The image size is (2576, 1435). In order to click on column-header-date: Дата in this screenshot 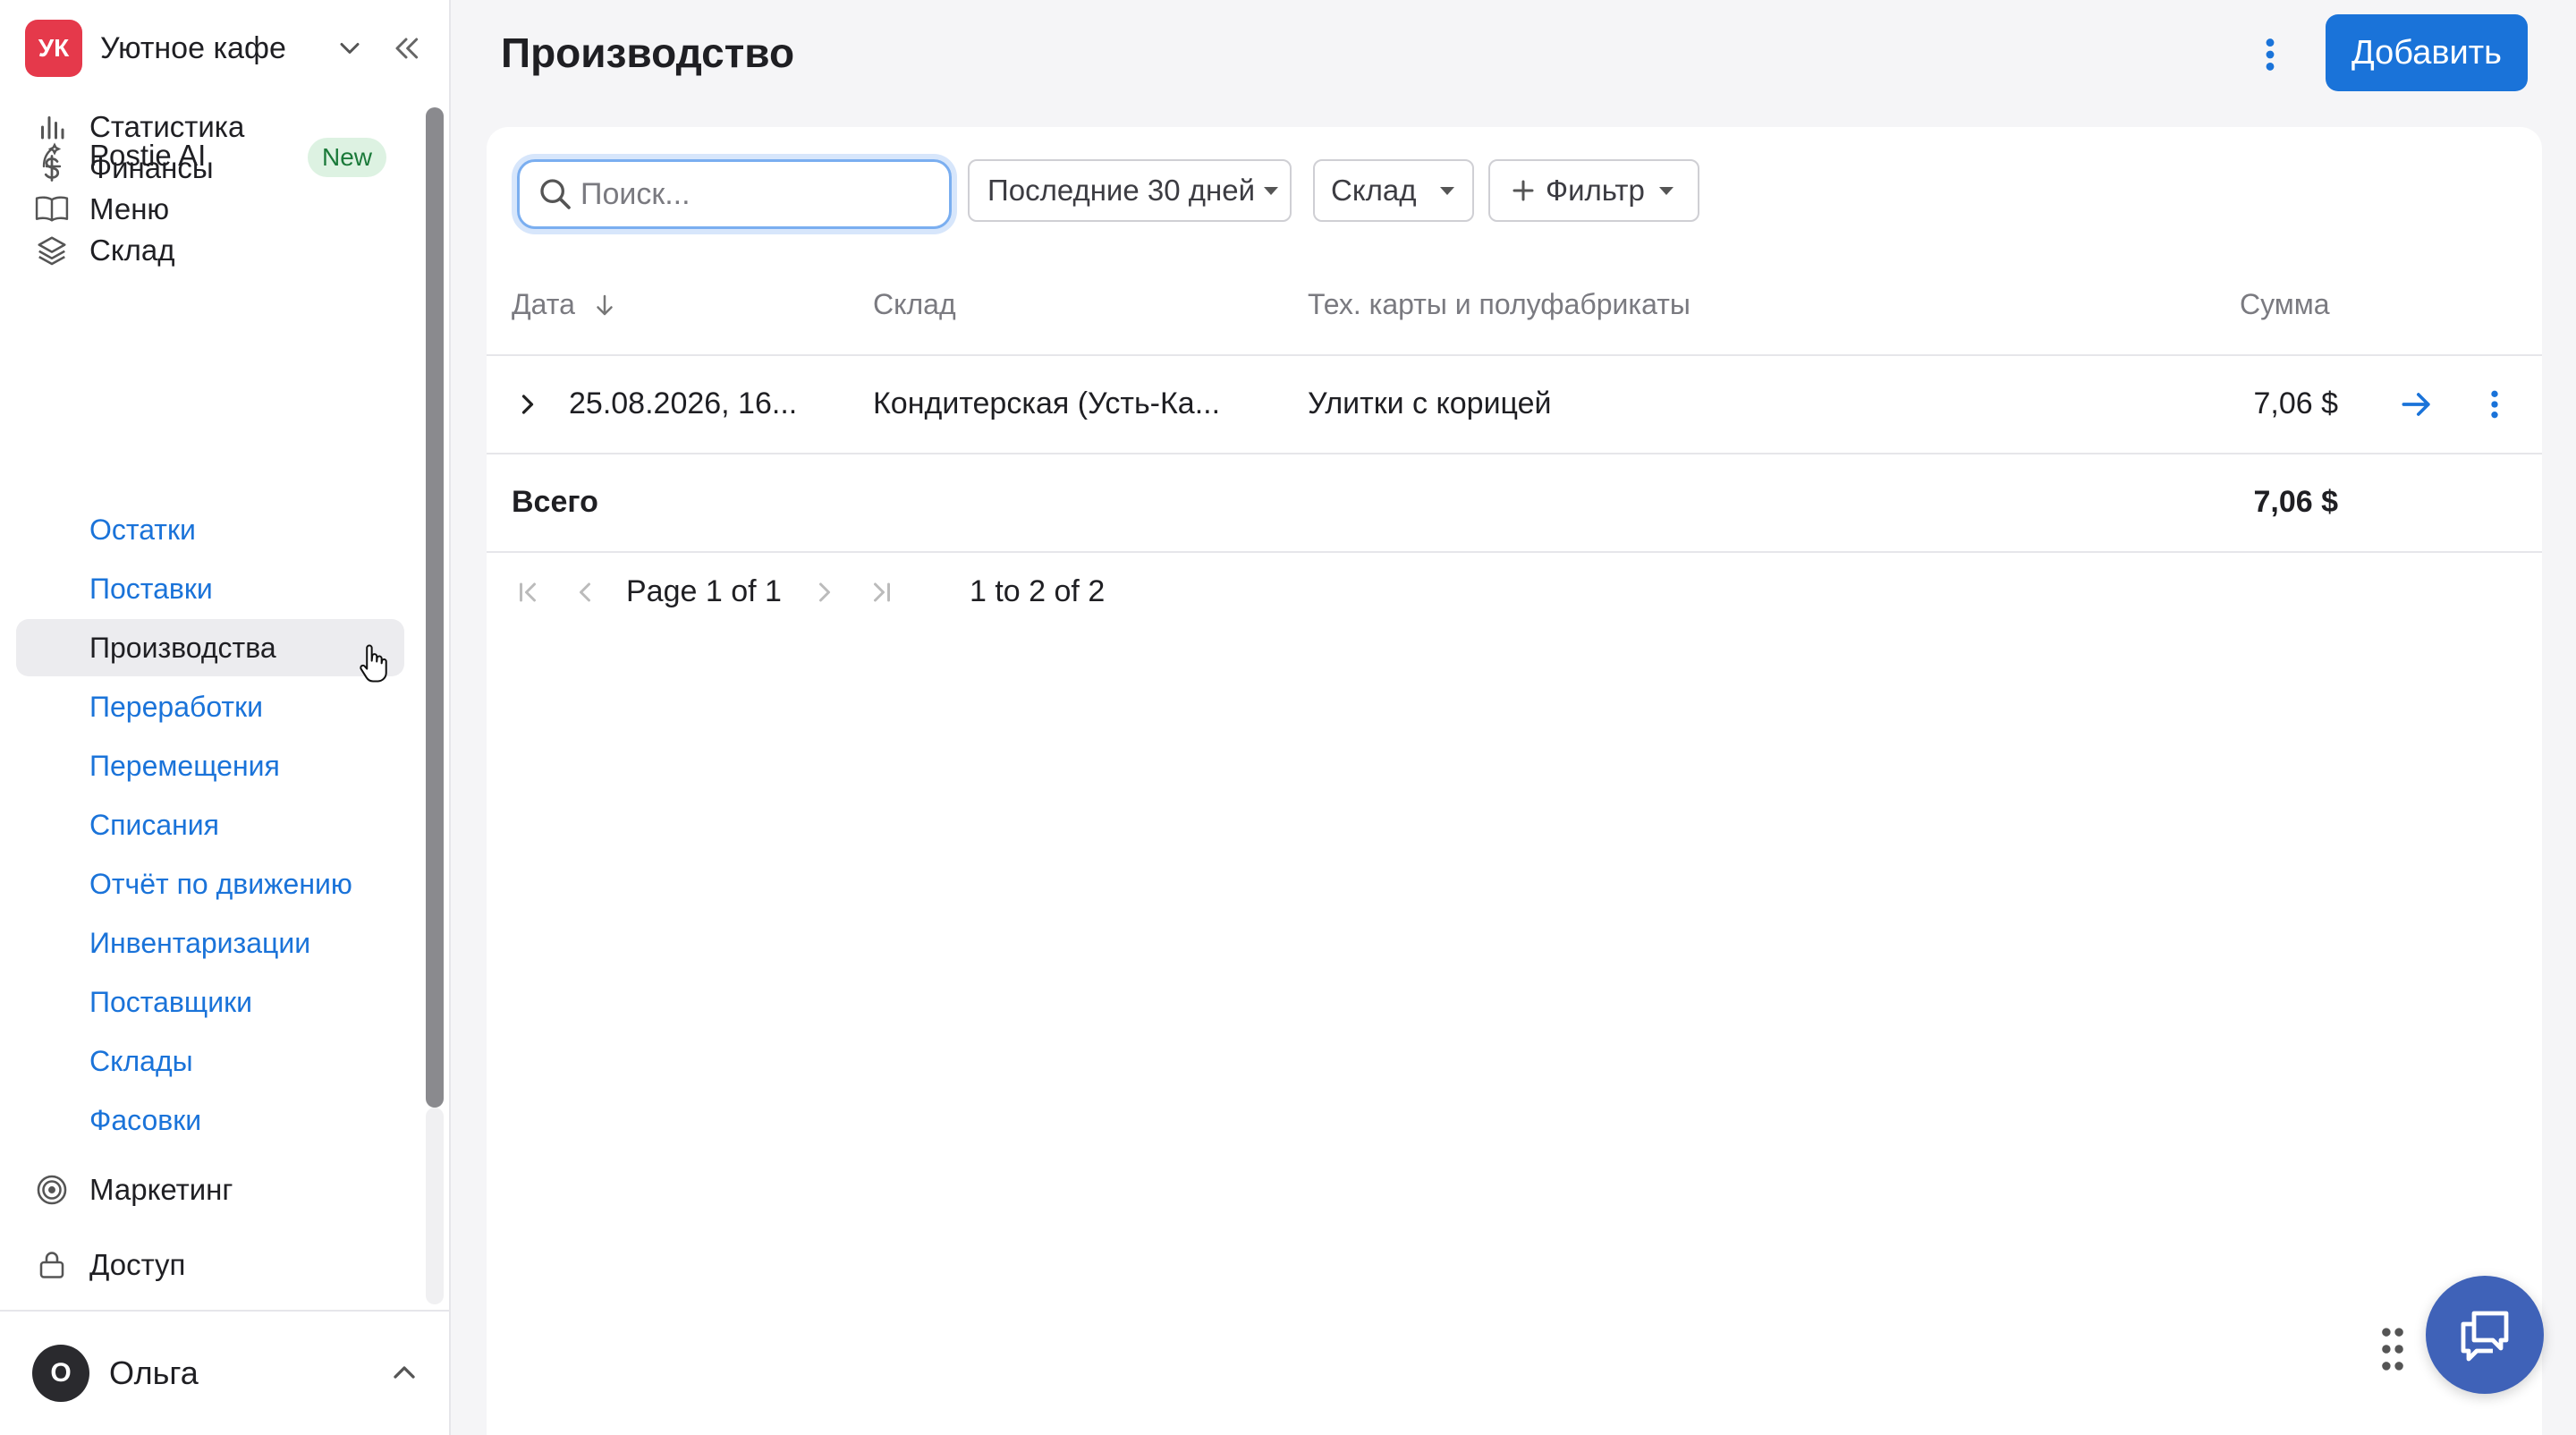, I will do `click(565, 304)`.